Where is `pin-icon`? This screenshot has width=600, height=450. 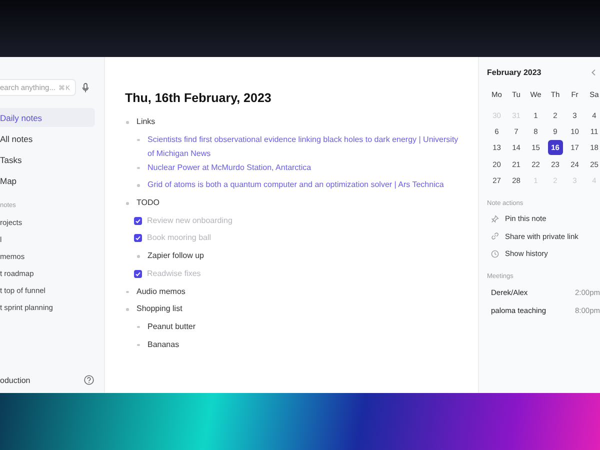 pin-icon is located at coordinates (495, 218).